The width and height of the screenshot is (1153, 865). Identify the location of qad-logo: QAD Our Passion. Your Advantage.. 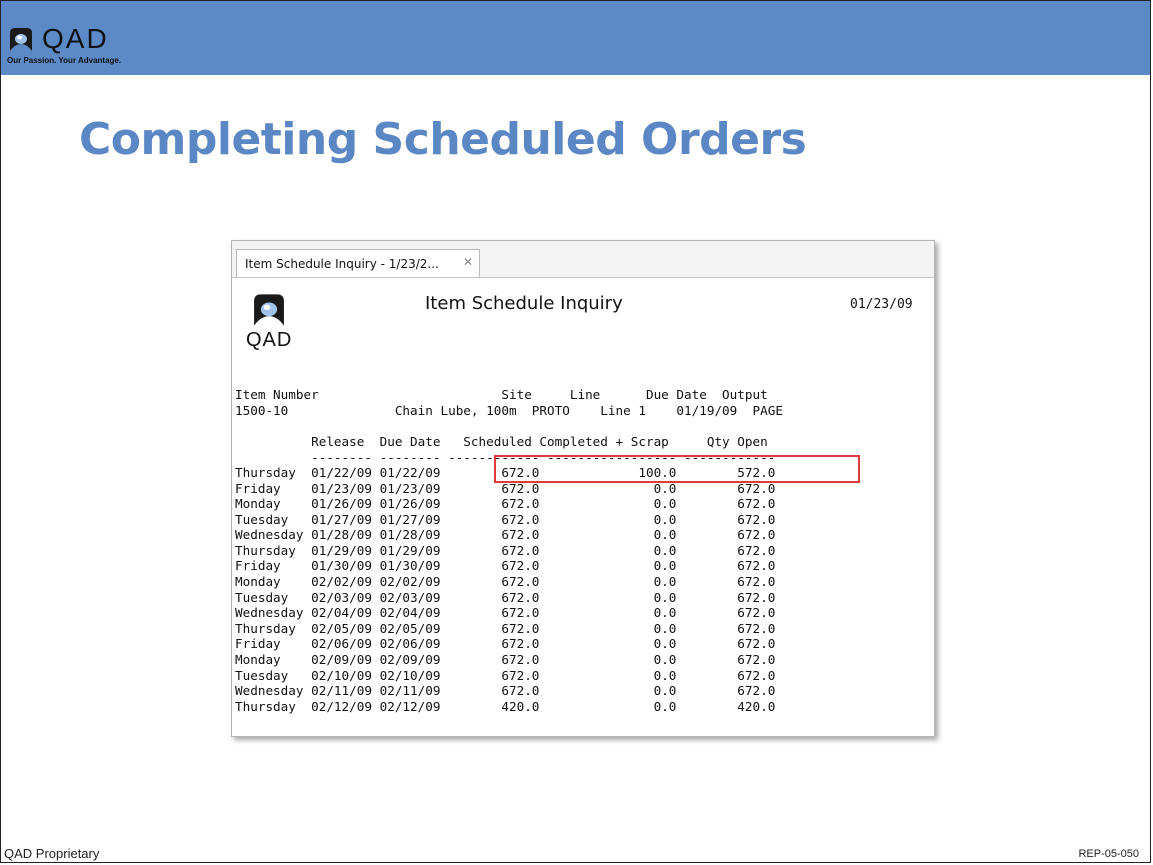
(92, 47).